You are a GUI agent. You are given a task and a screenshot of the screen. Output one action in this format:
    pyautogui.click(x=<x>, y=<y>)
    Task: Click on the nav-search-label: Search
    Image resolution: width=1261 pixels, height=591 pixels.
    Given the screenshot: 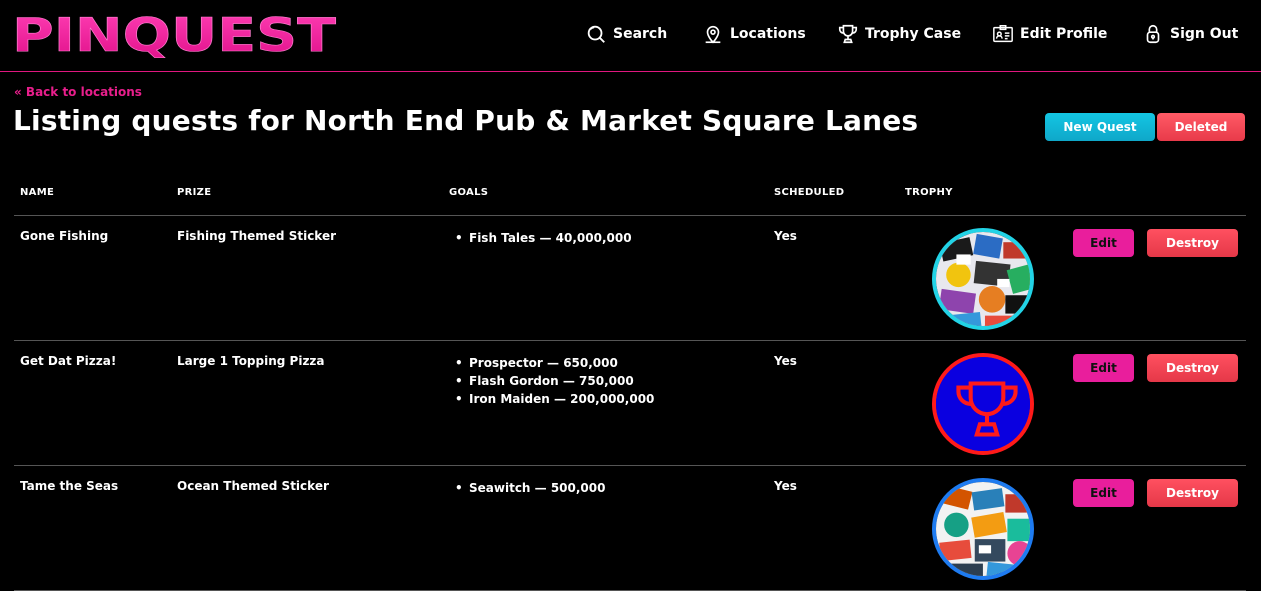 What is the action you would take?
    pyautogui.click(x=640, y=34)
    